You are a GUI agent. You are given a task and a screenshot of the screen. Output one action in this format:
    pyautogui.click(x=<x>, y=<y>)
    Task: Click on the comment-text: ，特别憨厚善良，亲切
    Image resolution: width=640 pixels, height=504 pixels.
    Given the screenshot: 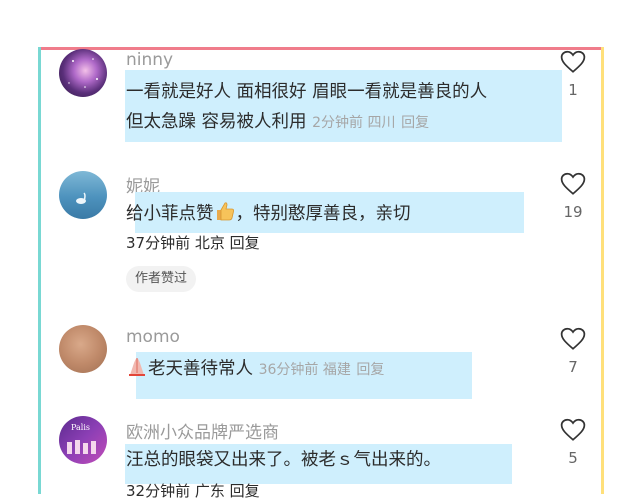 What is the action you would take?
    pyautogui.click(x=323, y=214)
    